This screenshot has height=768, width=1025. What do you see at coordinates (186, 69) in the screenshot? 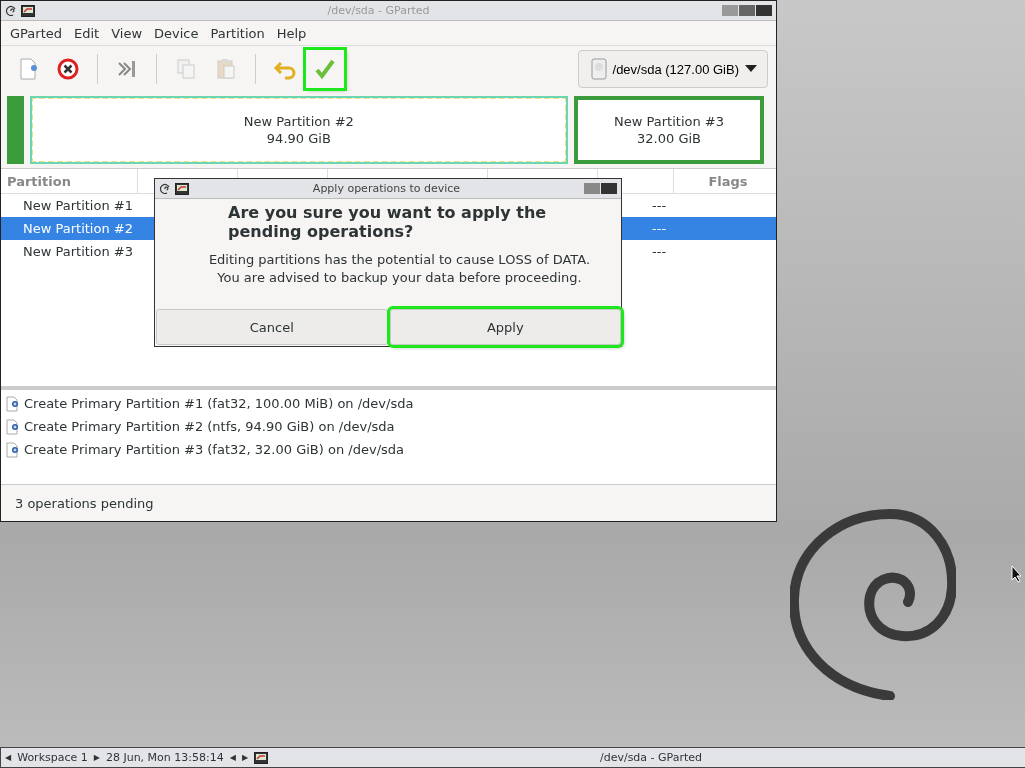
I see `copy-icon` at bounding box center [186, 69].